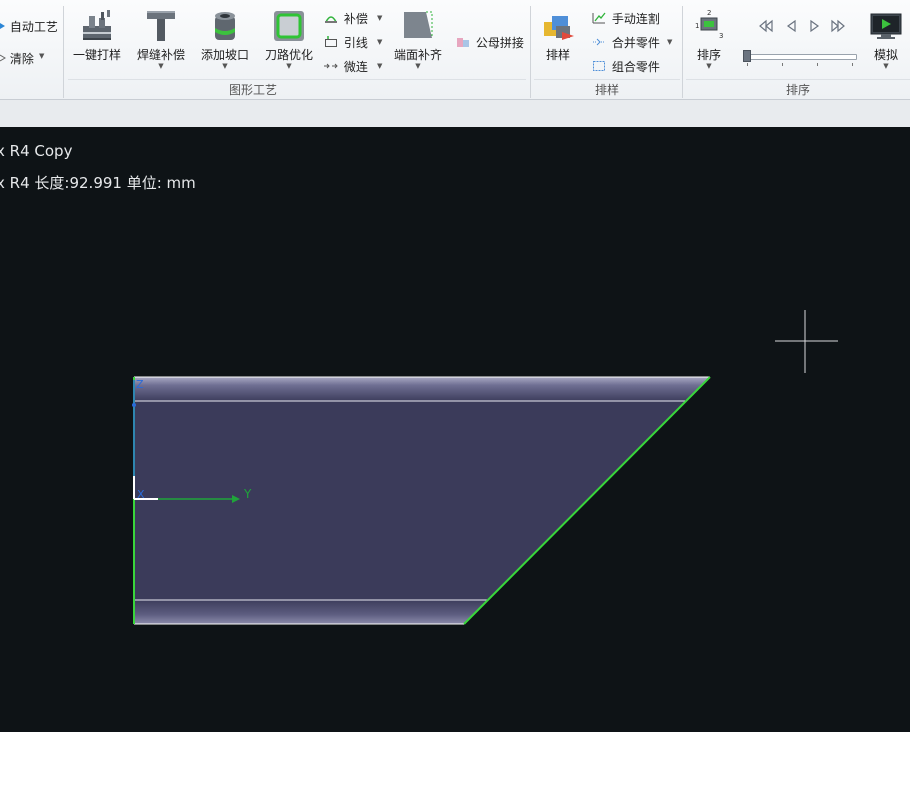  I want to click on compensation-dropdown-arrow: ▼, so click(379, 18).